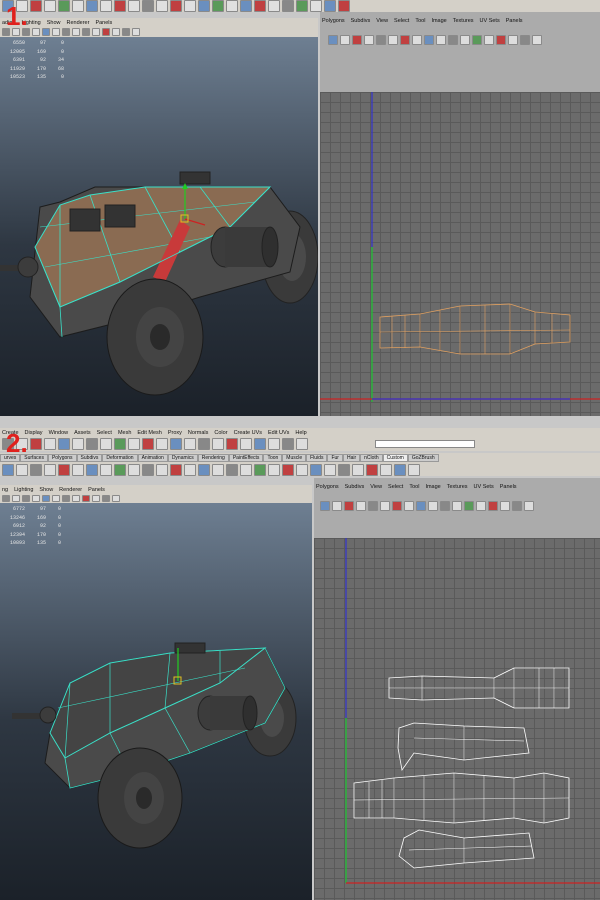 This screenshot has width=600, height=900. Describe the element at coordinates (104, 433) in the screenshot. I see `main-menu-item: Select` at that location.